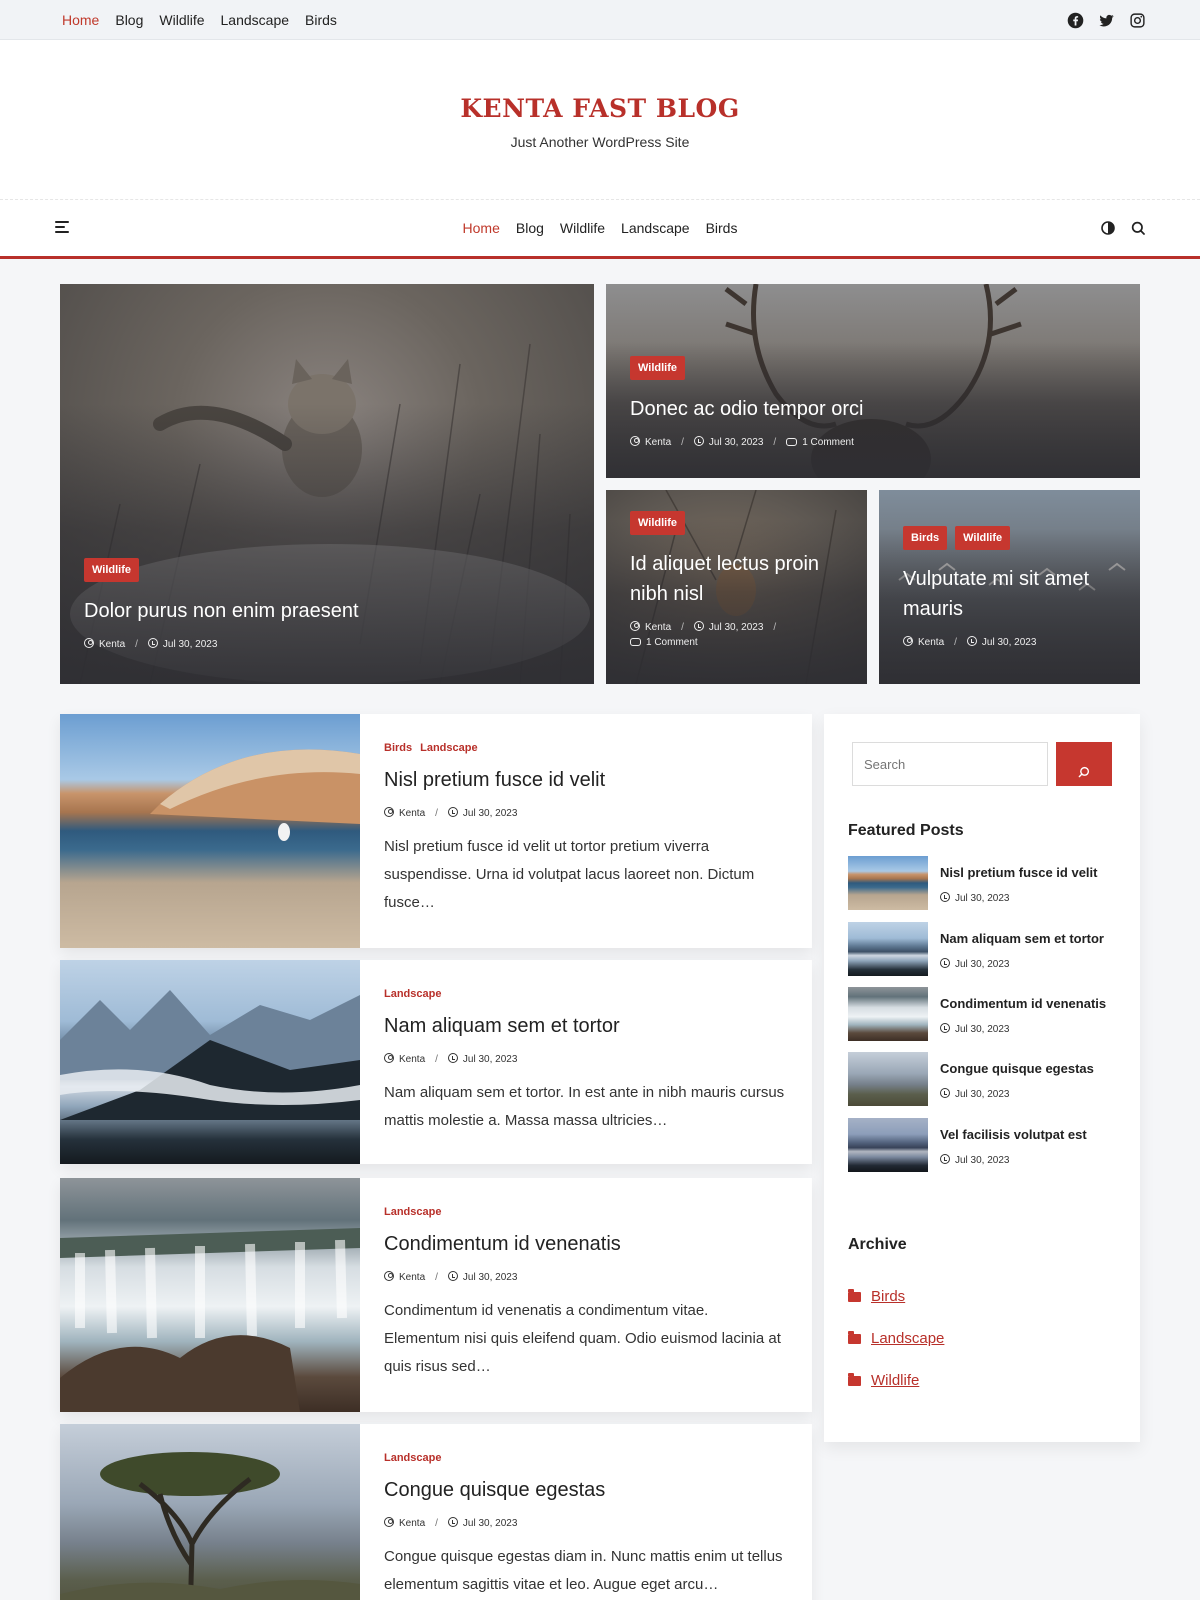  I want to click on featured-post-title: Nisl pretium fusce id velit, so click(1019, 872).